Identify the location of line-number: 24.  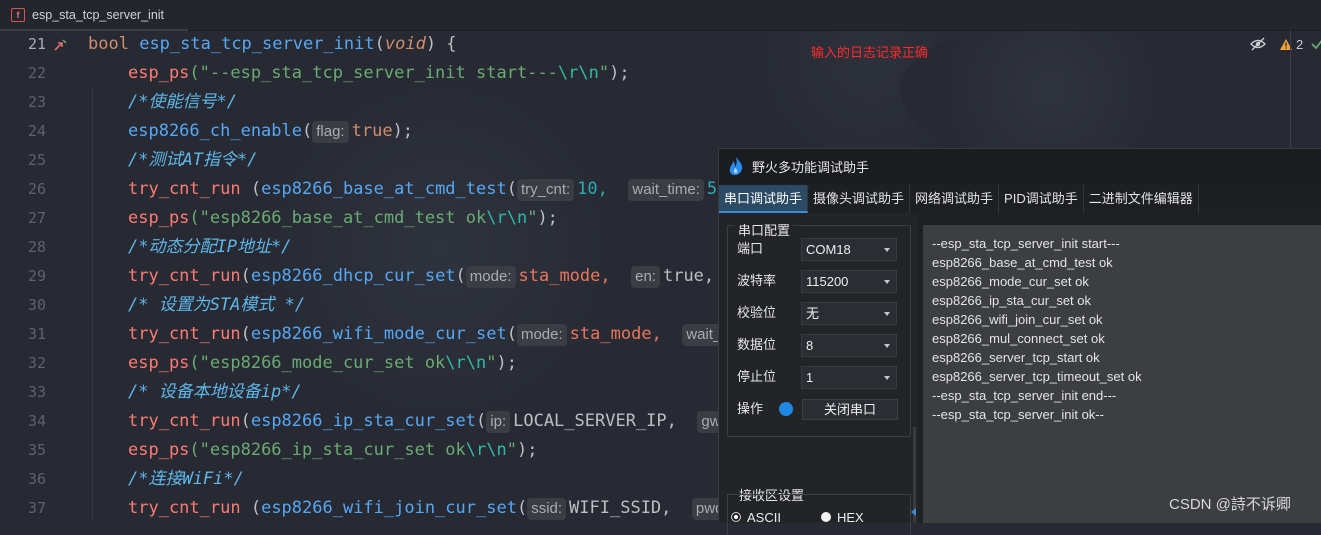
(36, 131).